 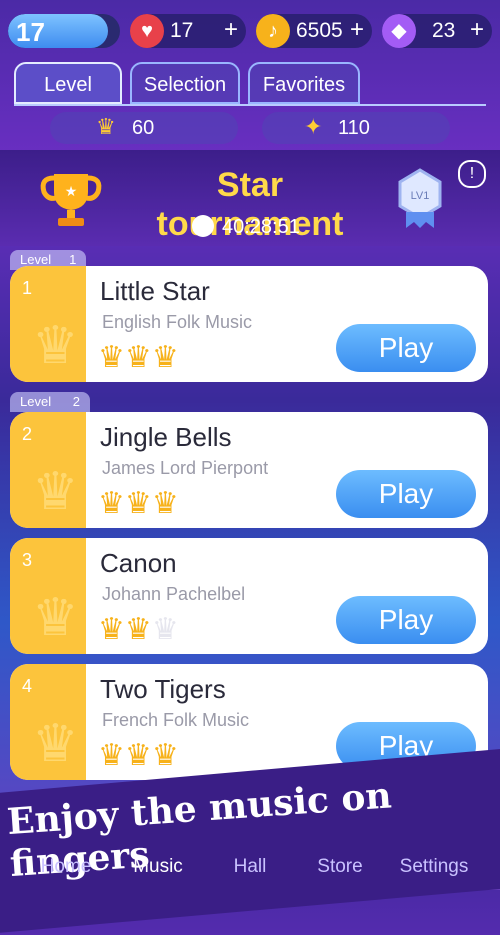 I want to click on star-count: ✦ 110, so click(x=356, y=128).